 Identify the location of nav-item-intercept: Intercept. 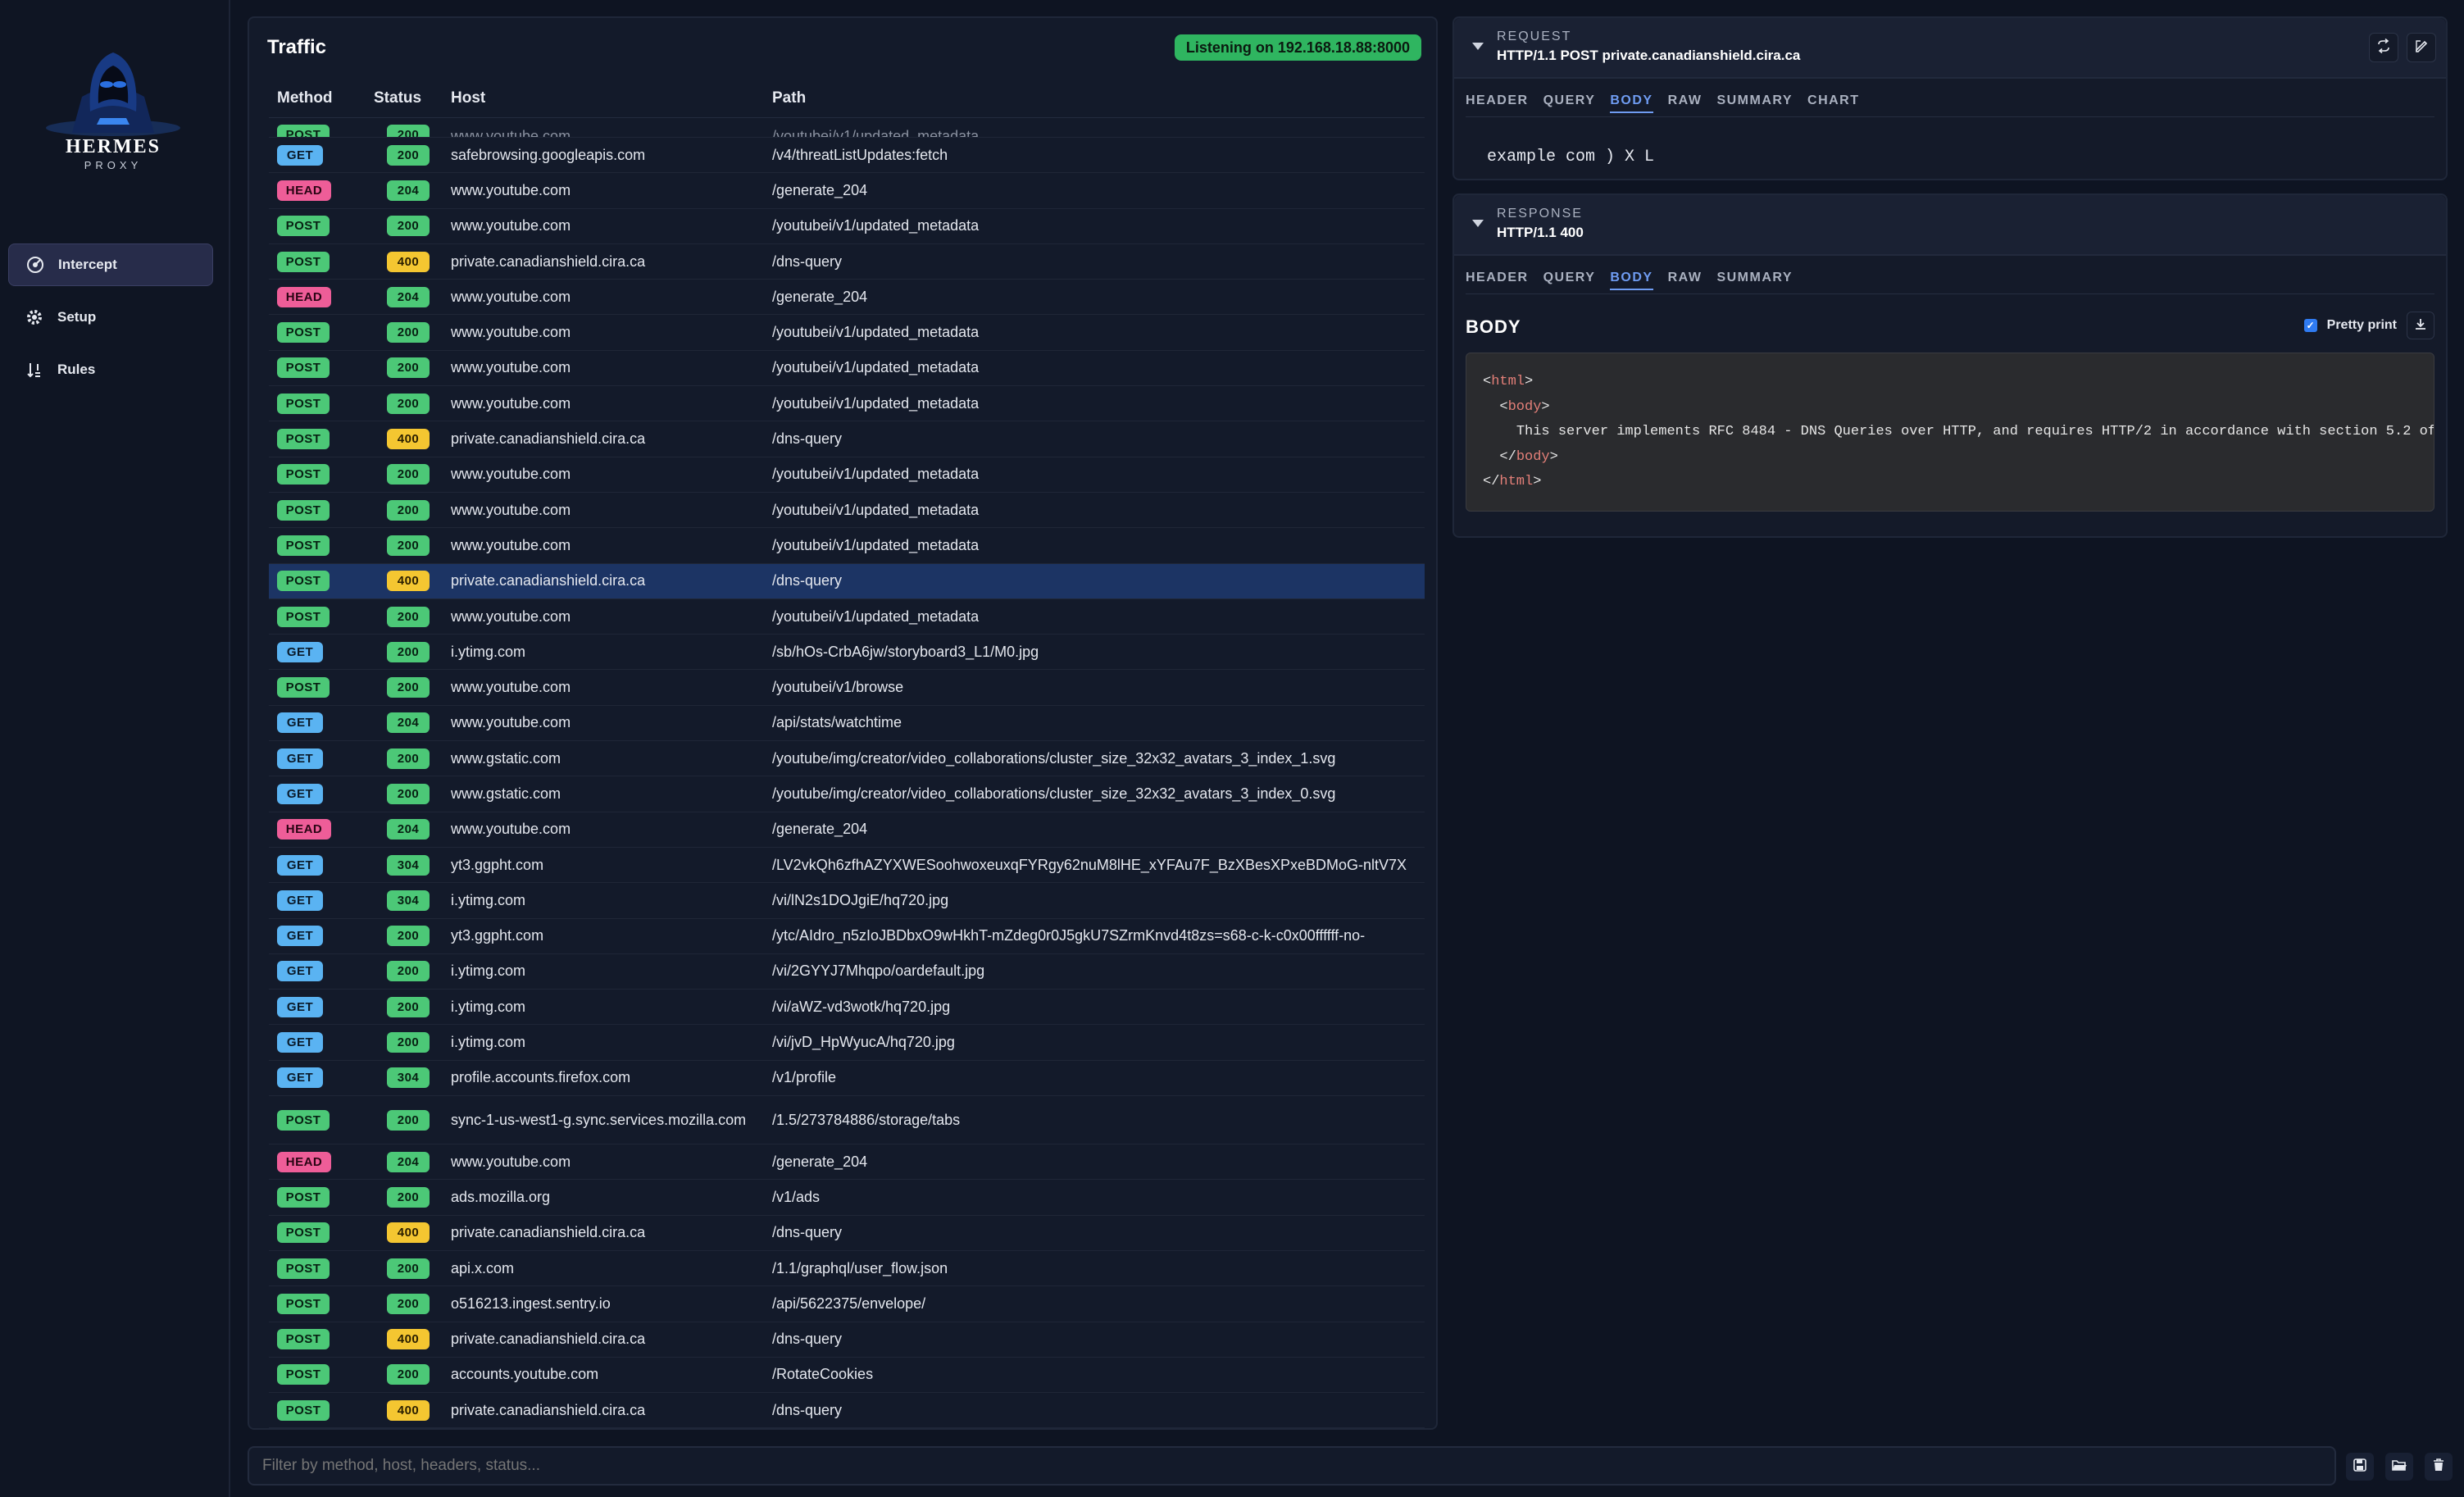
(111, 264).